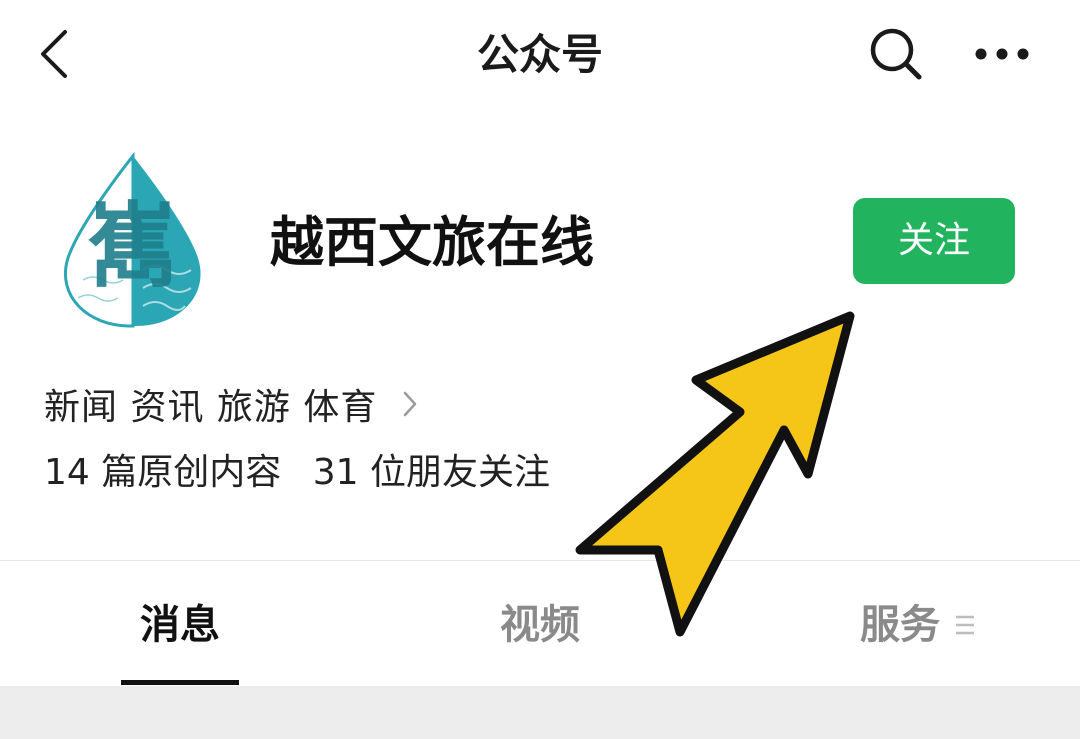  I want to click on chevron-right-icon, so click(410, 404).